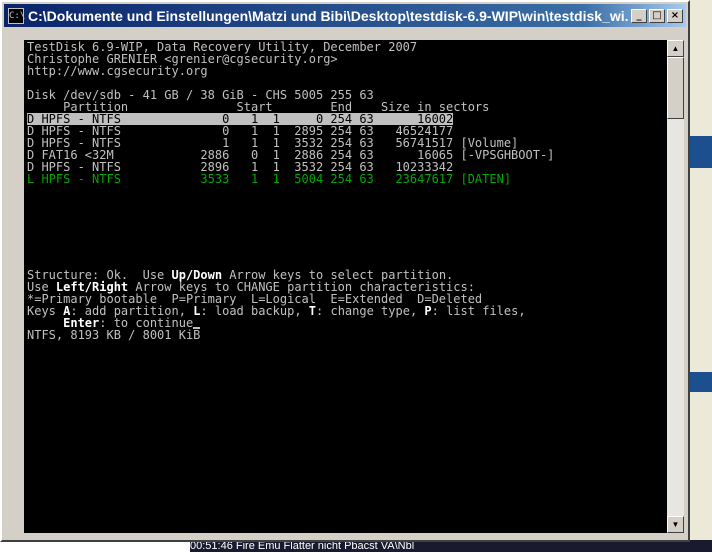 The height and width of the screenshot is (552, 712). What do you see at coordinates (427, 311) in the screenshot?
I see `list-files-key: P` at bounding box center [427, 311].